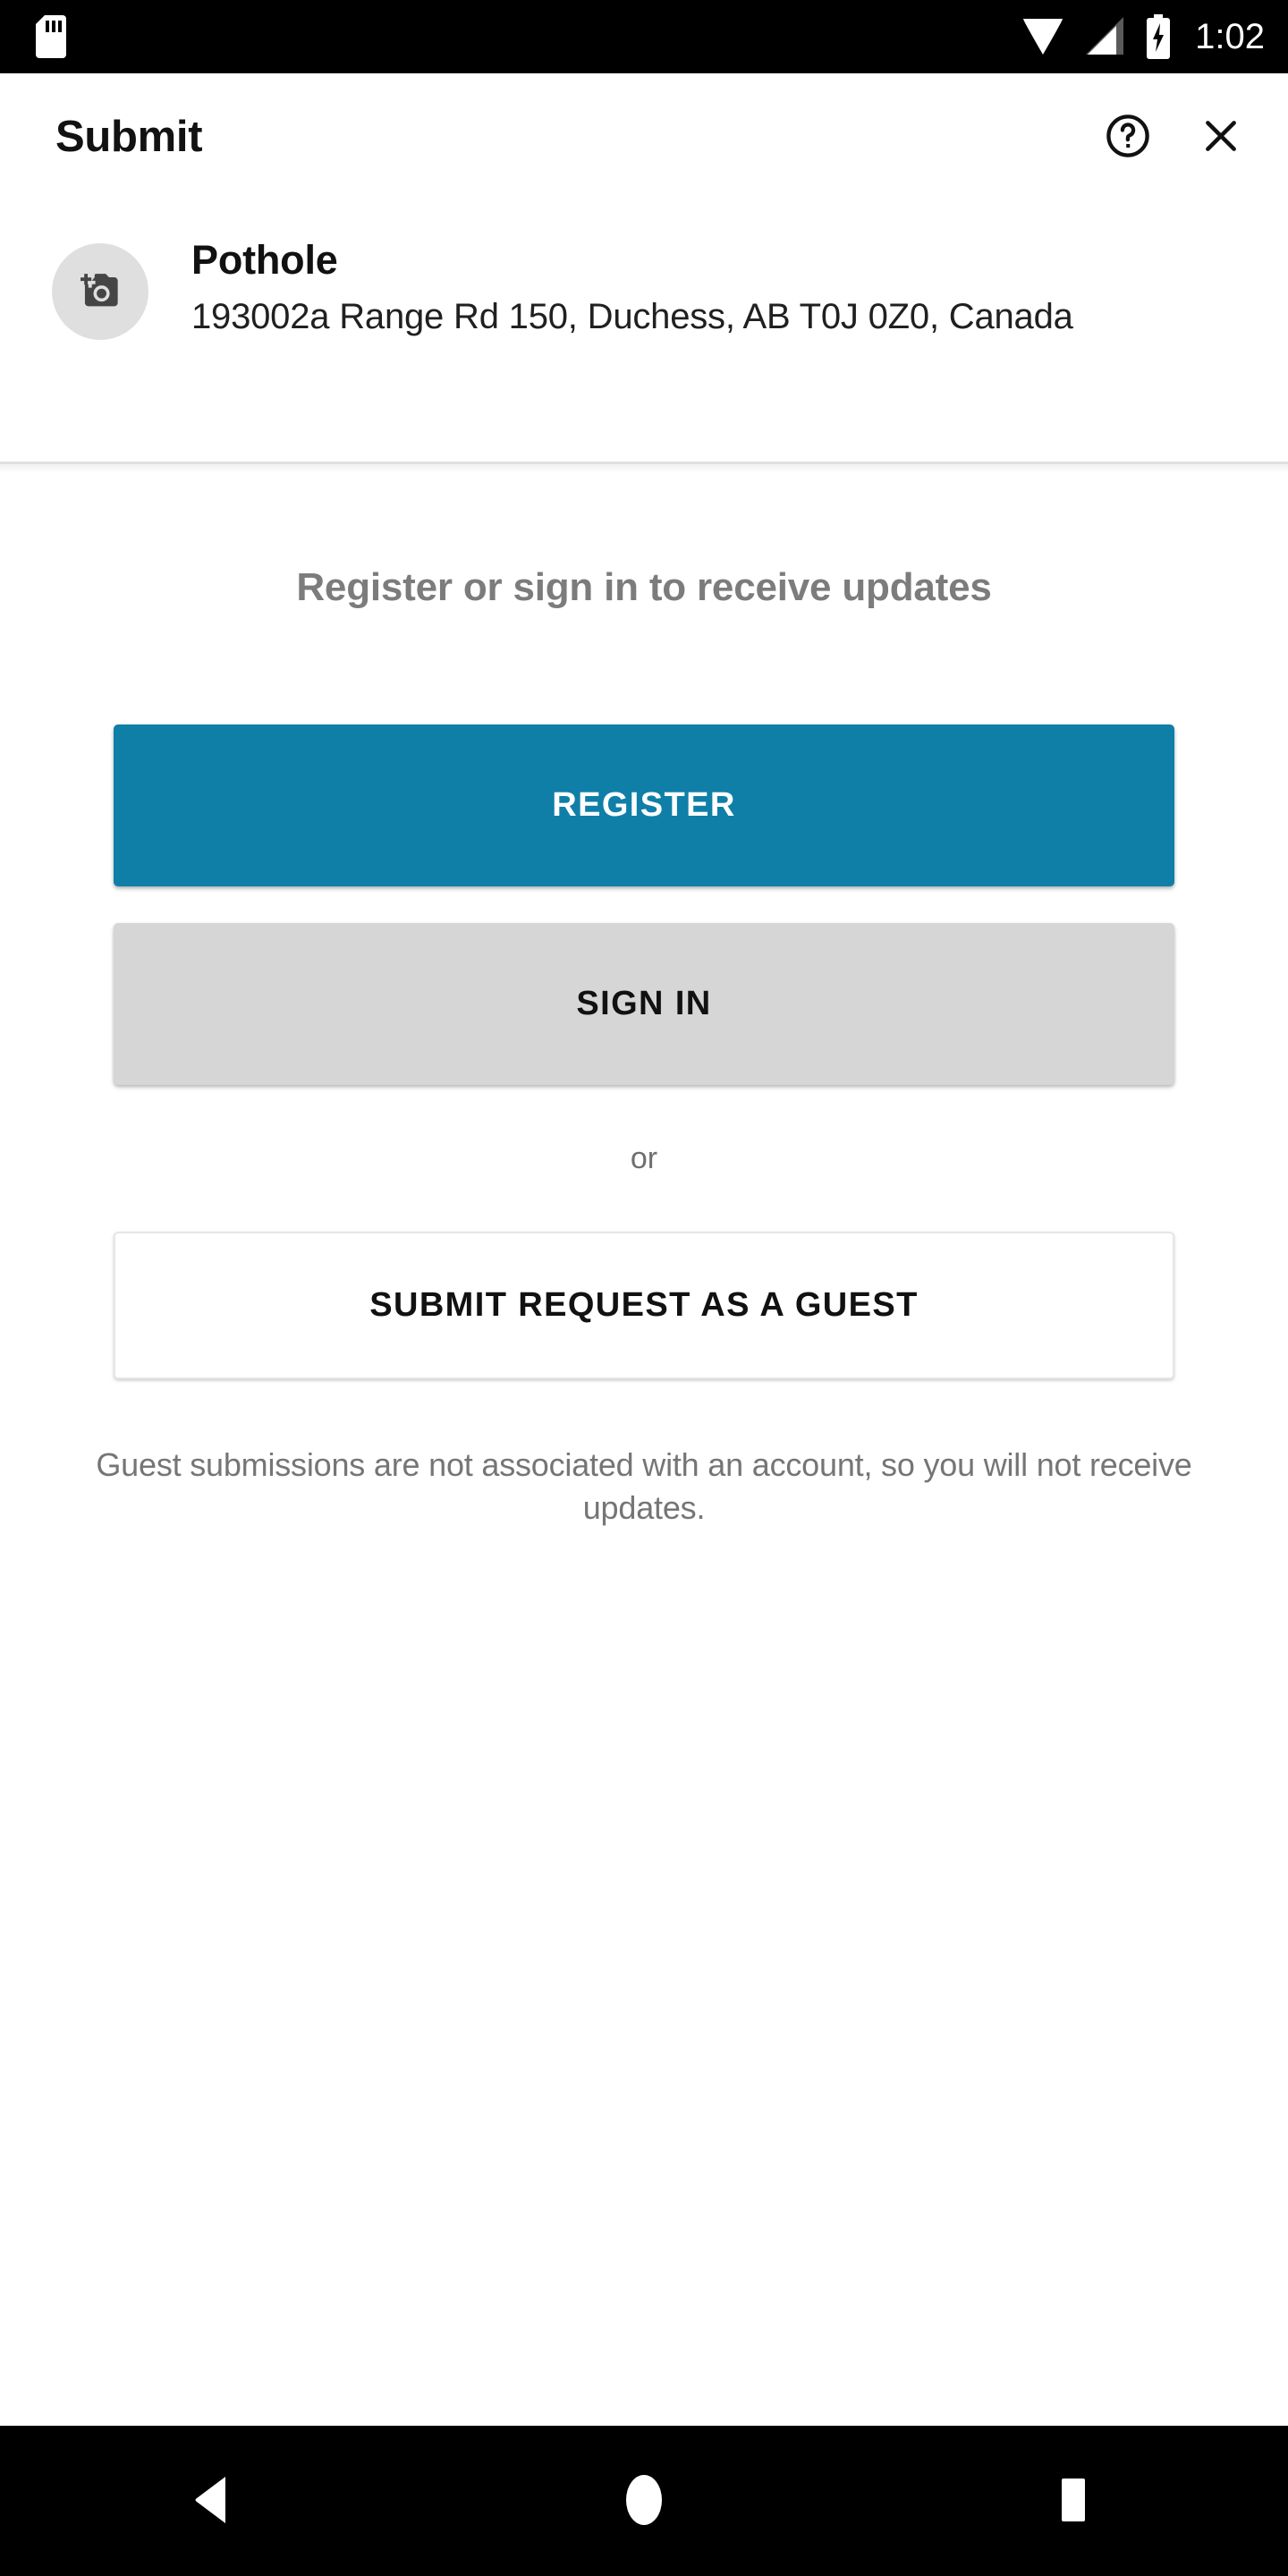  I want to click on auth-prompt: Register or sign in to receive updates, so click(644, 587).